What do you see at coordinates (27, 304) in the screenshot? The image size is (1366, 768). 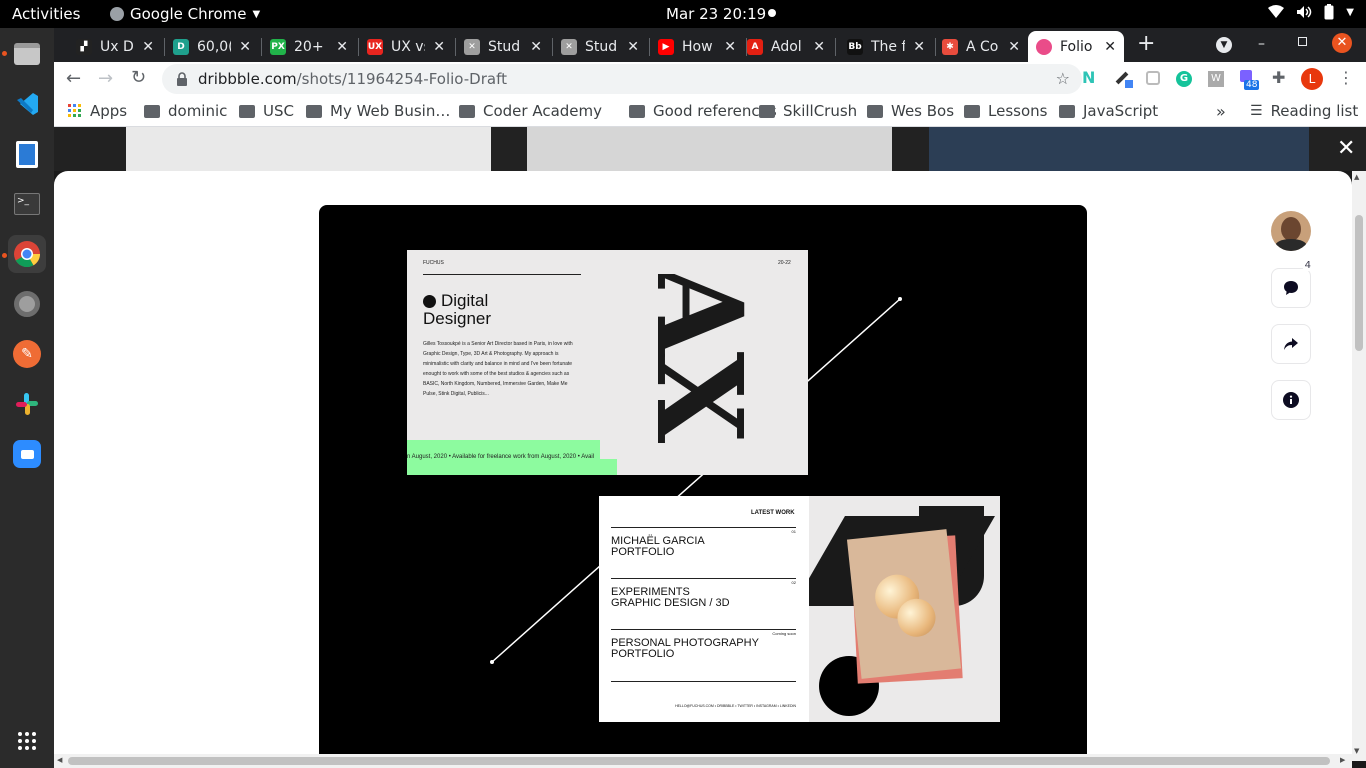 I see `settings-icon` at bounding box center [27, 304].